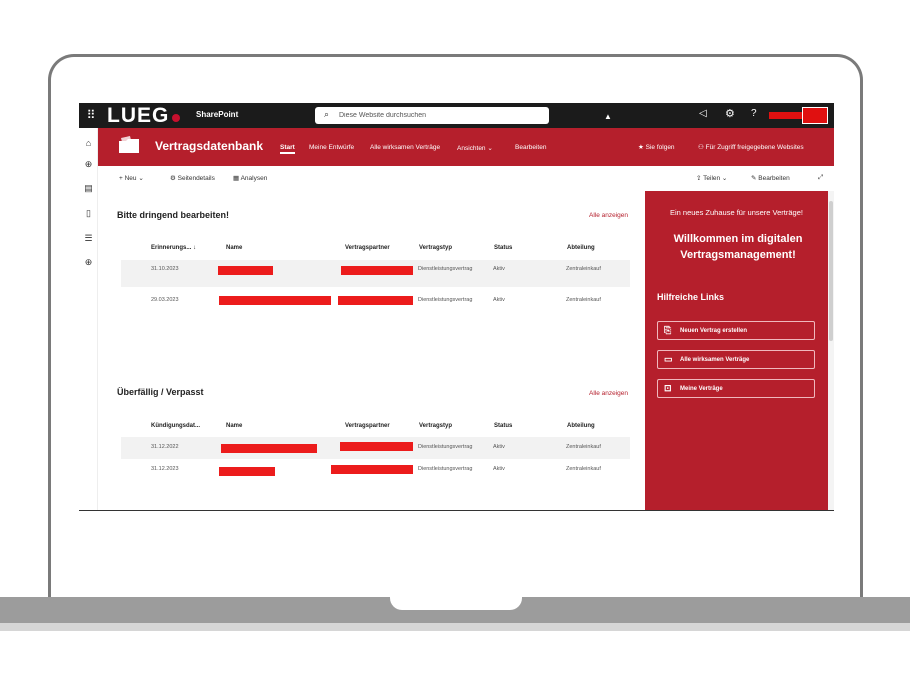 Image resolution: width=910 pixels, height=680 pixels. What do you see at coordinates (831, 271) in the screenshot?
I see `scrollbar-thumb` at bounding box center [831, 271].